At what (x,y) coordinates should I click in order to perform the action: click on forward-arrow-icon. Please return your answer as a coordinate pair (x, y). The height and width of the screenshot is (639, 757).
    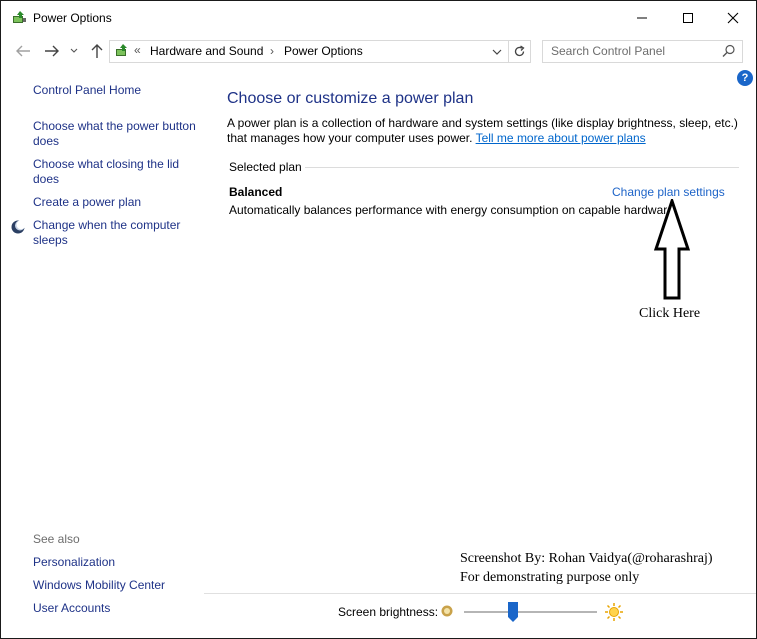
    Looking at the image, I should click on (52, 51).